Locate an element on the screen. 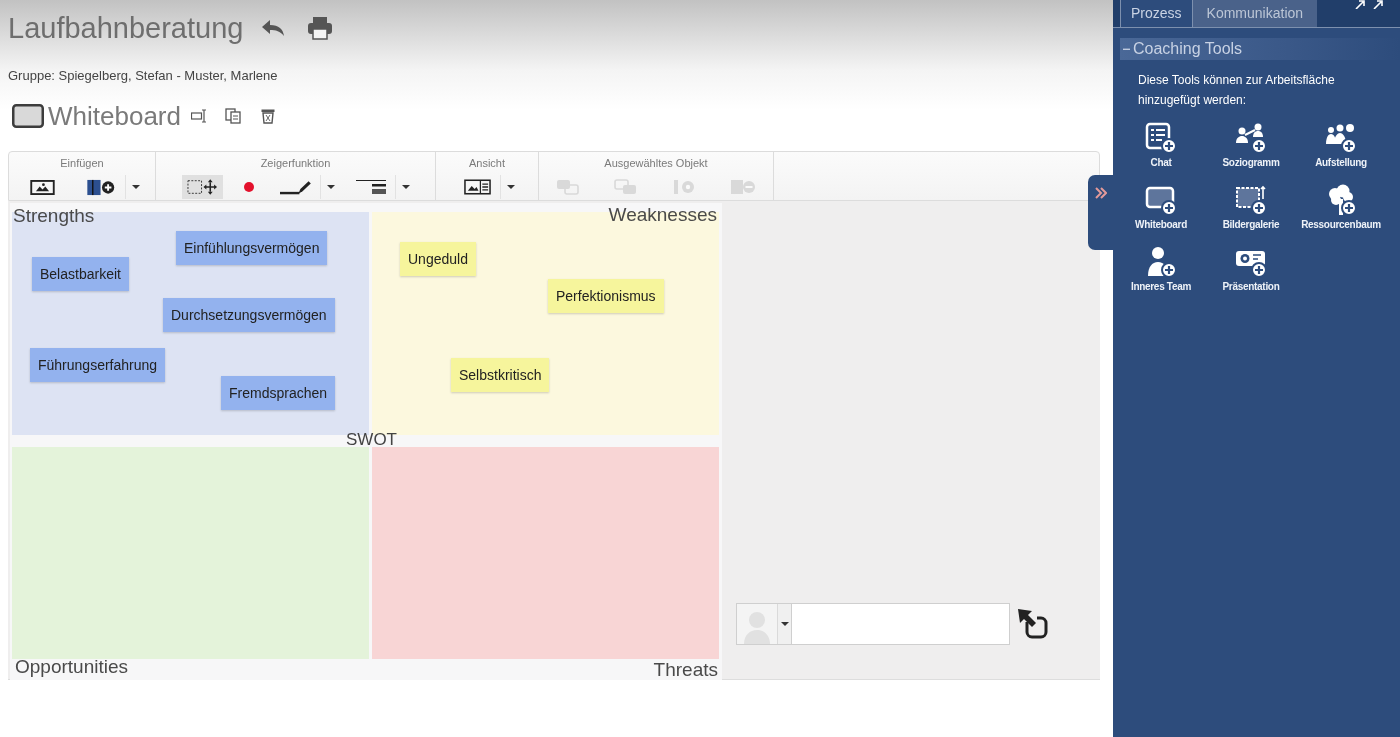 The height and width of the screenshot is (737, 1400). quadrant-label: Opportunities is located at coordinates (71, 667).